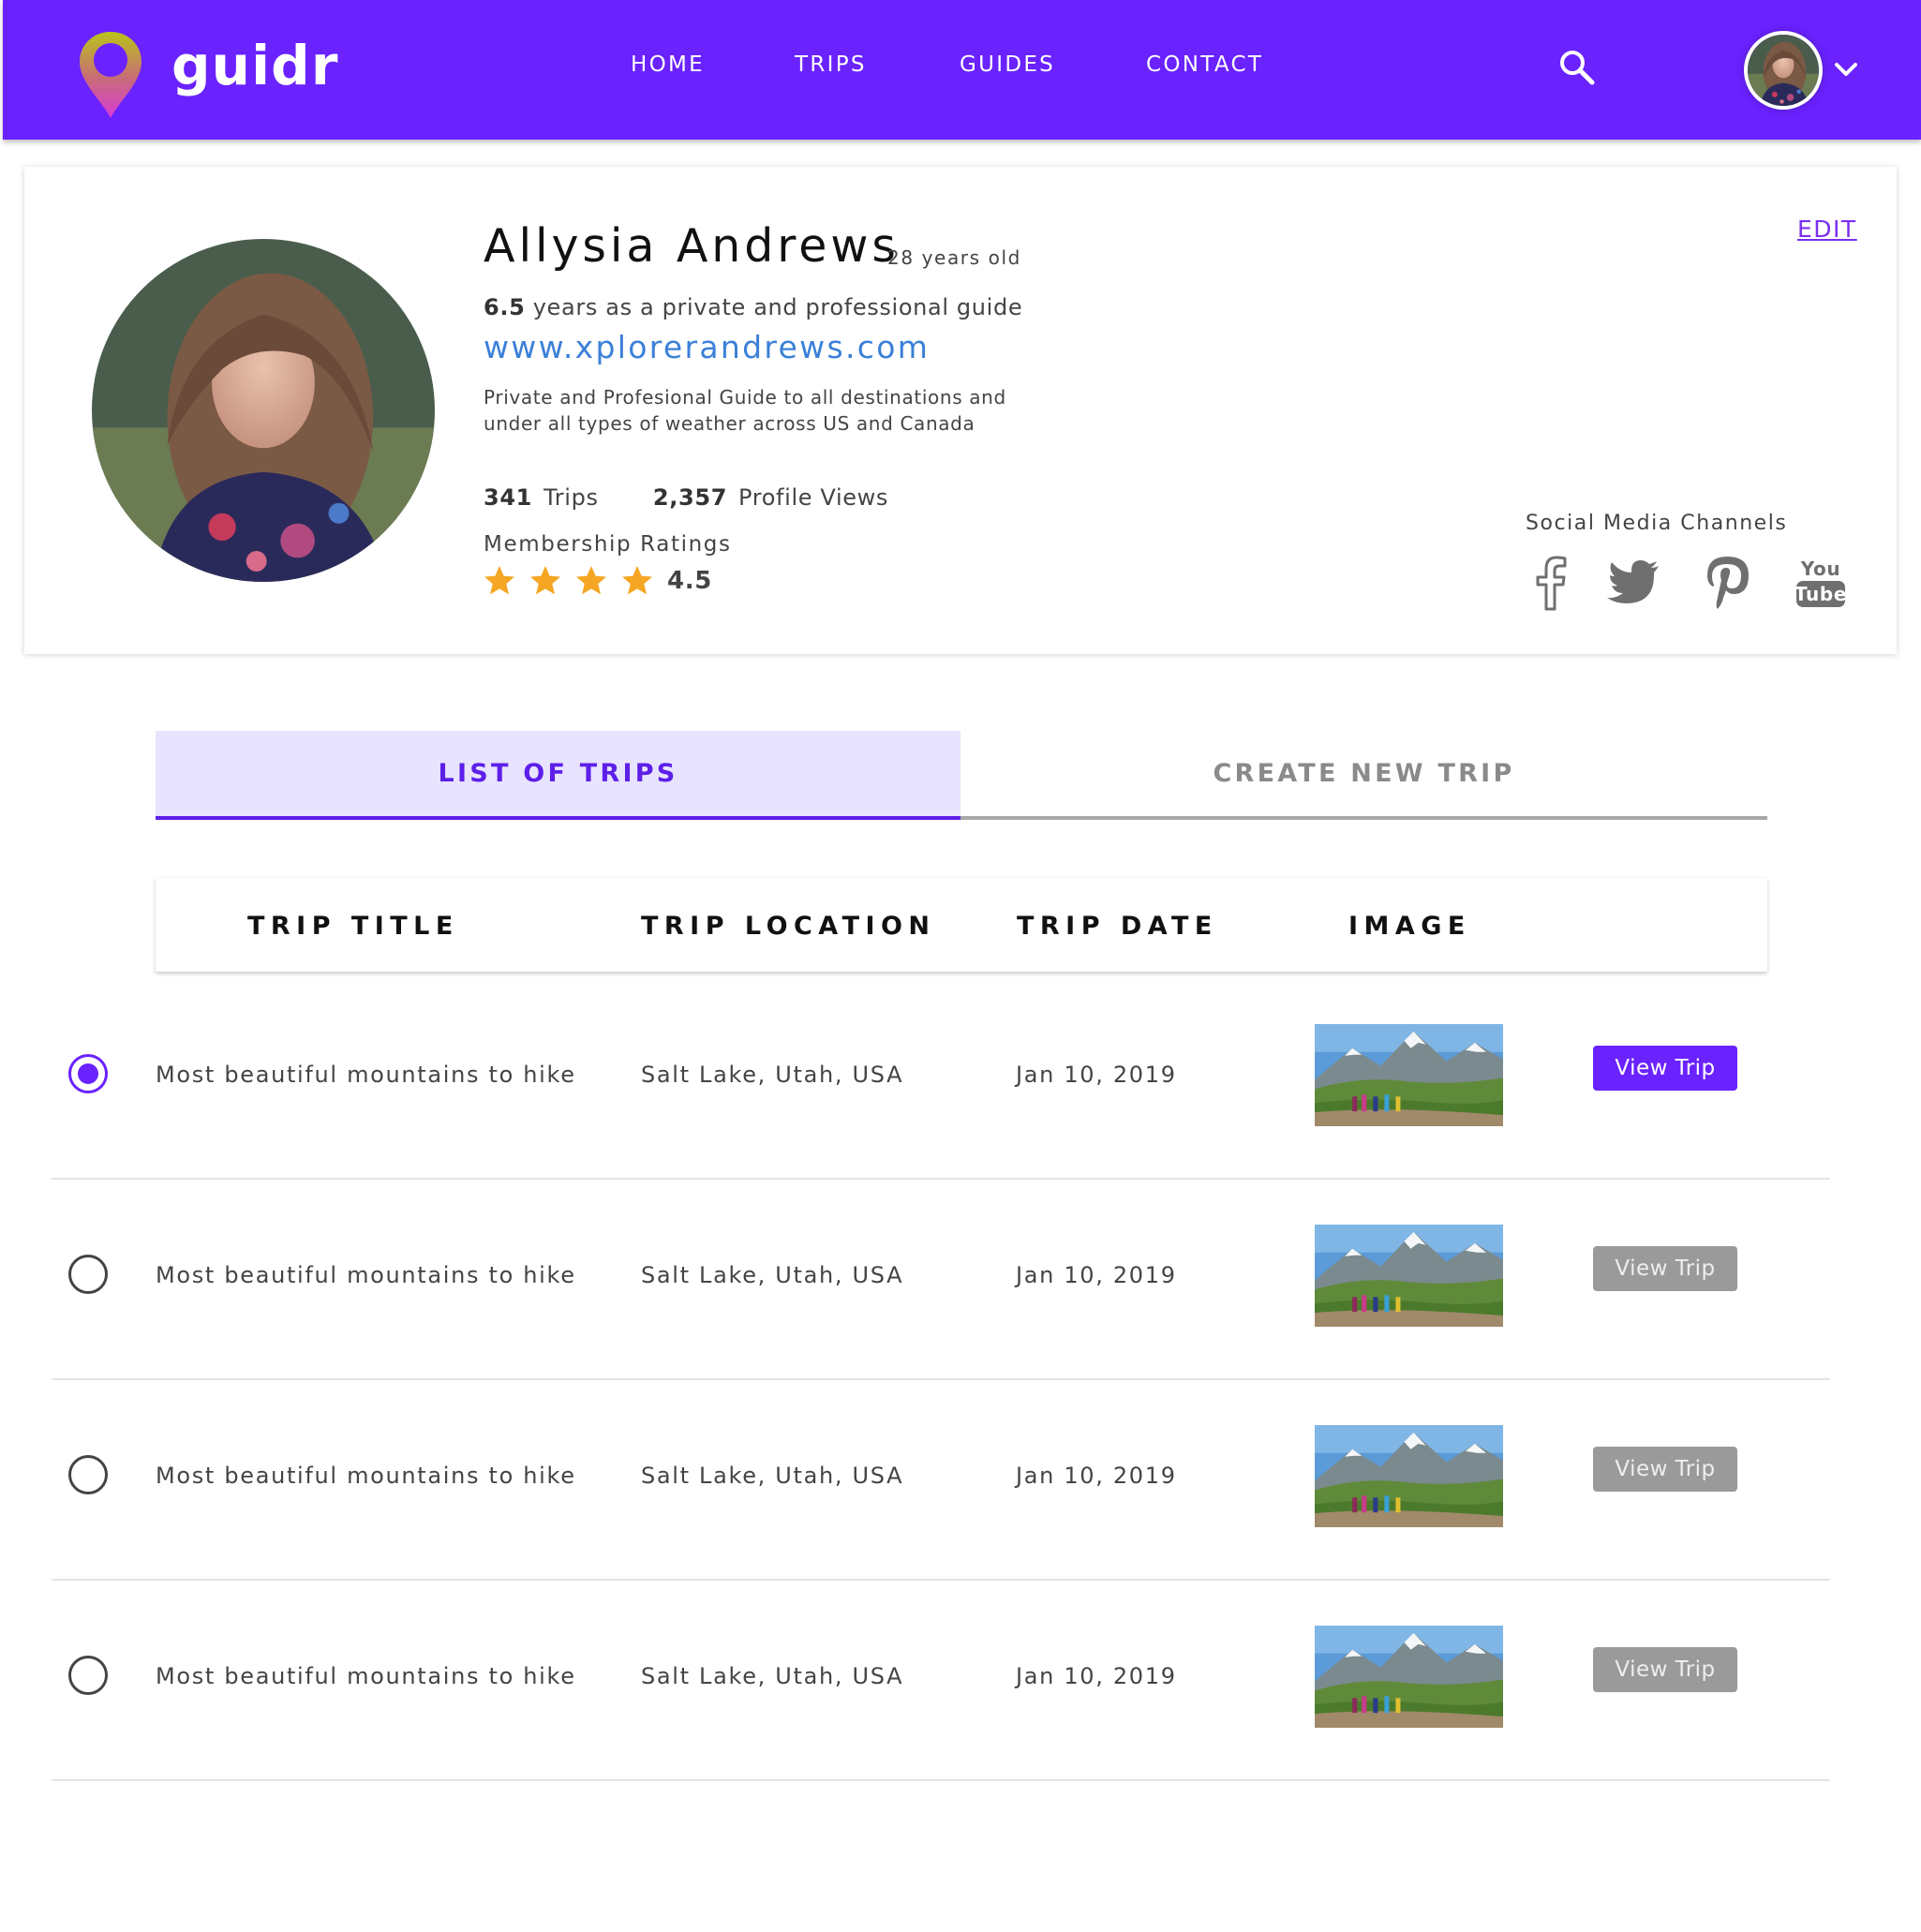  What do you see at coordinates (1205, 64) in the screenshot?
I see `nav-contact: CONTACT` at bounding box center [1205, 64].